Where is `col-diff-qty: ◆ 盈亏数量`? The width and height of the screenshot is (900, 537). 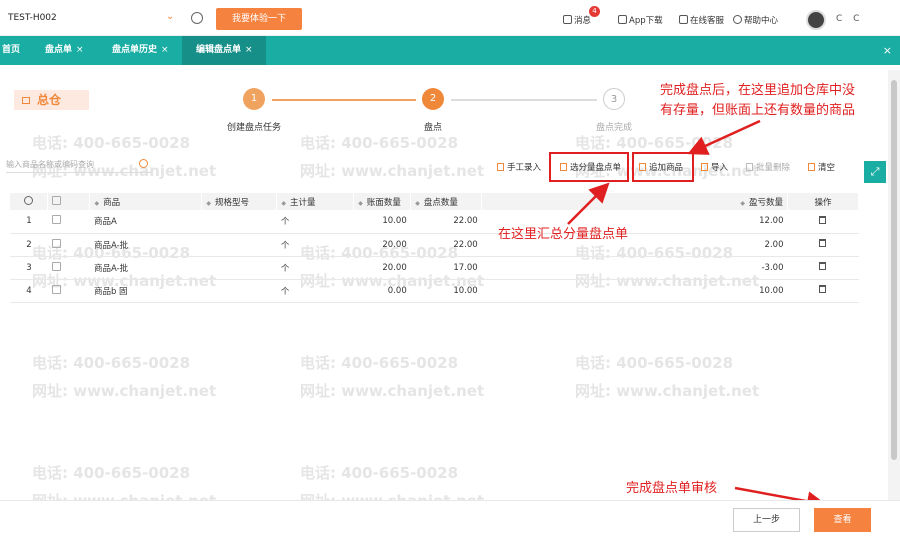
col-diff-qty: ◆ 盈亏数量 is located at coordinates (634, 201).